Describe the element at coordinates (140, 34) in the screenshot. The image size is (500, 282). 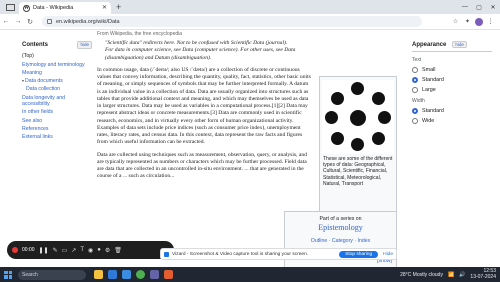
I see `site-tagline: From Wikipedia, the free encyclopedia` at that location.